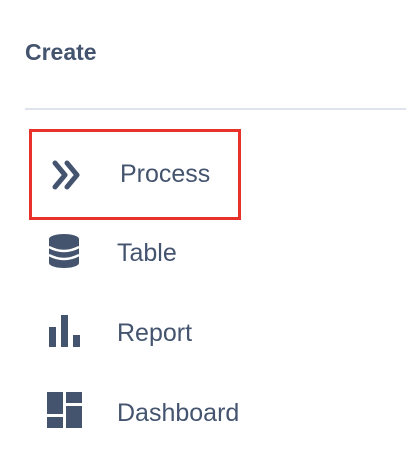 The width and height of the screenshot is (406, 466). What do you see at coordinates (215, 109) in the screenshot?
I see `divider` at bounding box center [215, 109].